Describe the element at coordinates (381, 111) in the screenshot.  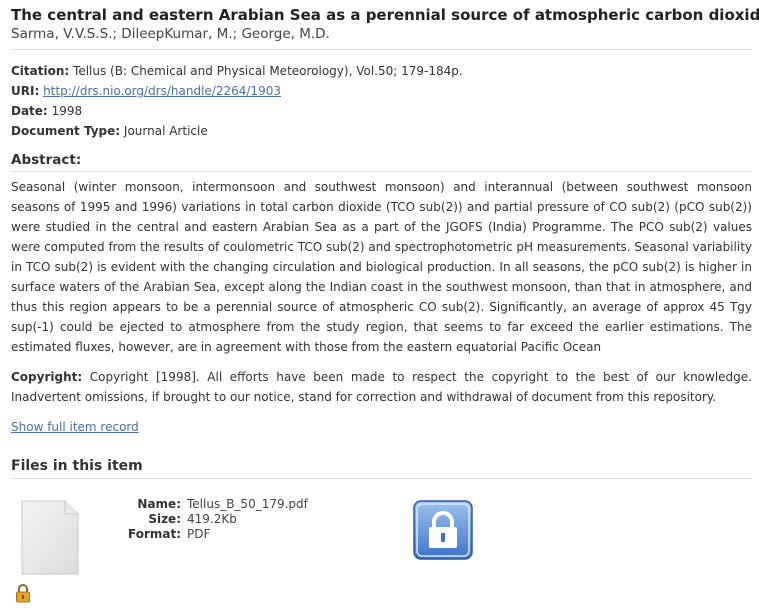
I see `date-row: Date: 1998` at that location.